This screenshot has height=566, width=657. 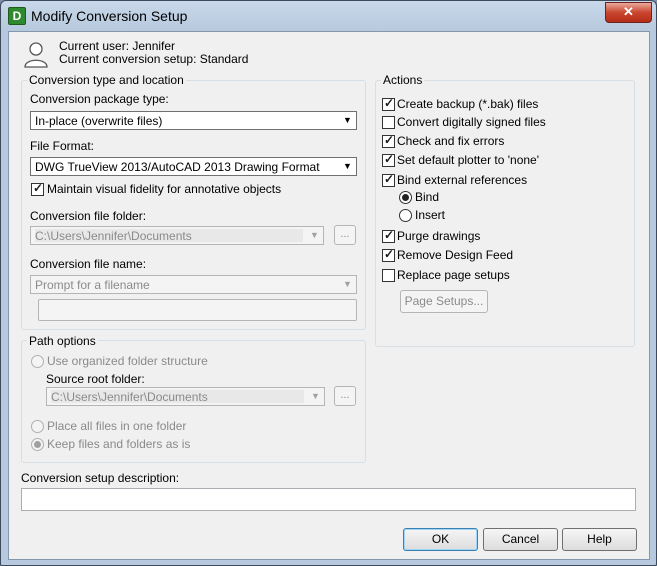 I want to click on remove-feed-checkbox: ✓, so click(x=388, y=254).